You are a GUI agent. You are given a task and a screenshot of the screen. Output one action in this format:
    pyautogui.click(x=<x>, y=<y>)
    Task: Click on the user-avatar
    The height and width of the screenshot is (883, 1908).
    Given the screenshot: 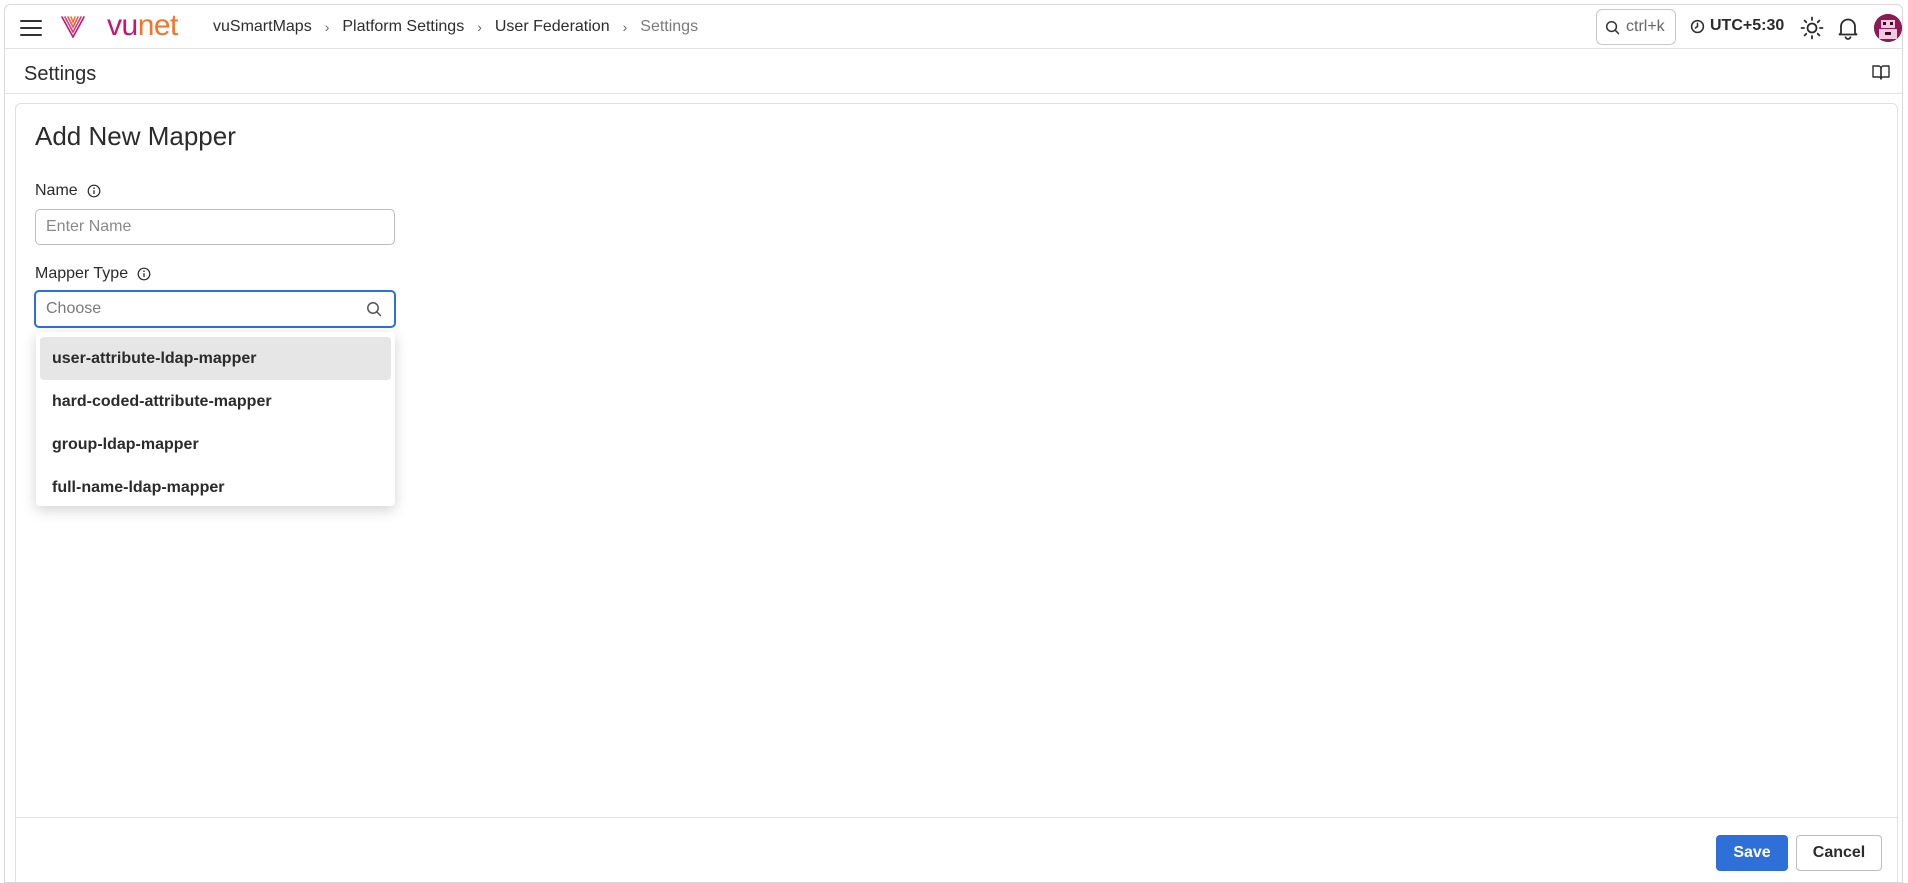 What is the action you would take?
    pyautogui.click(x=1888, y=28)
    